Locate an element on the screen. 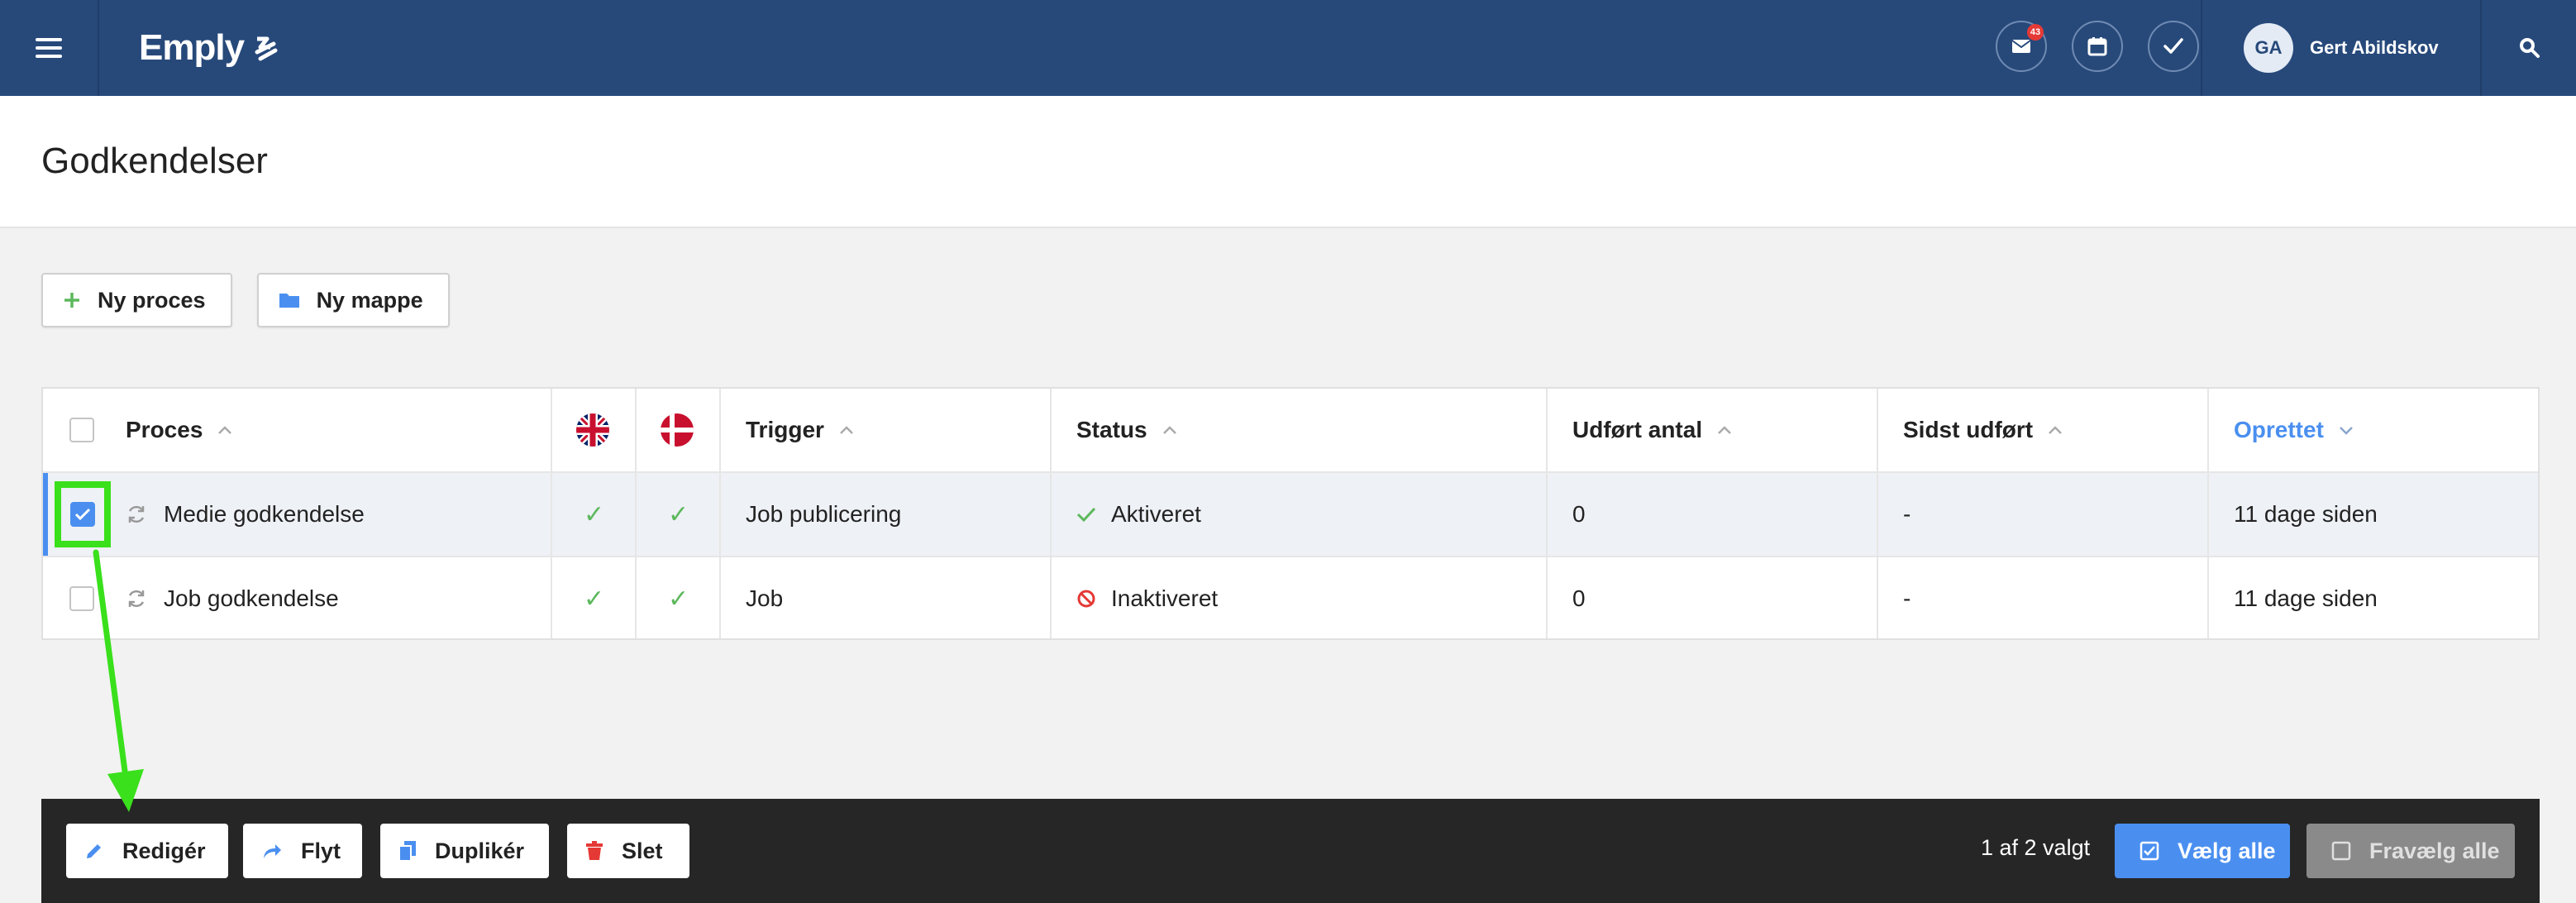  column-header-last-done: Sidst udført is located at coordinates (1983, 430).